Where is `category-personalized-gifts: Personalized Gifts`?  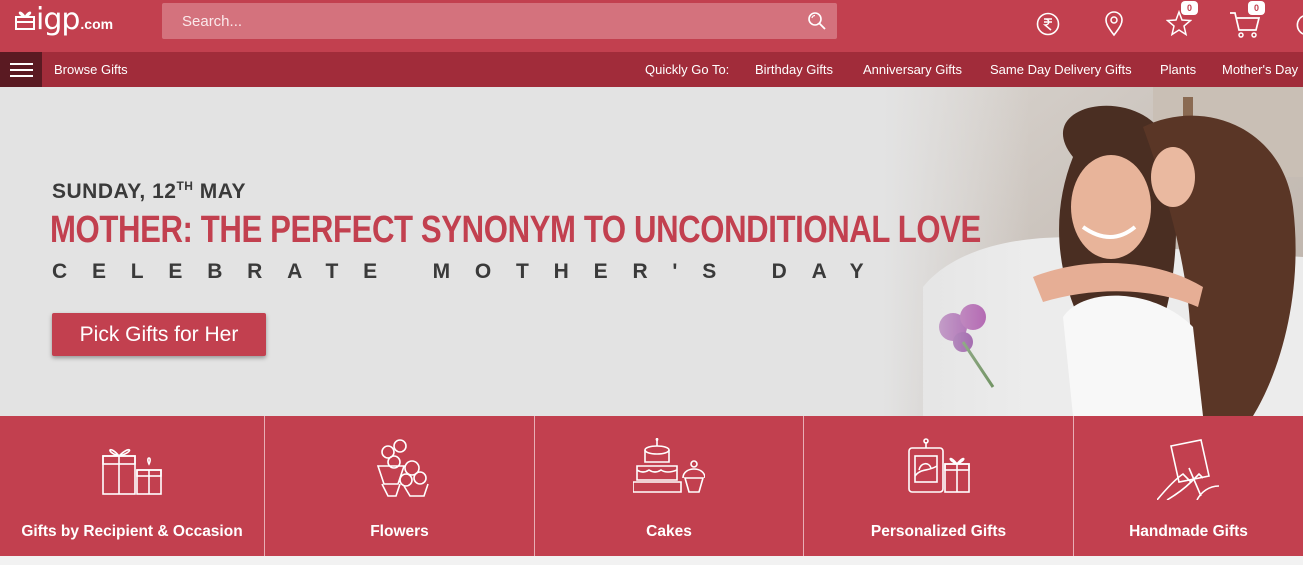
category-personalized-gifts: Personalized Gifts is located at coordinates (939, 486).